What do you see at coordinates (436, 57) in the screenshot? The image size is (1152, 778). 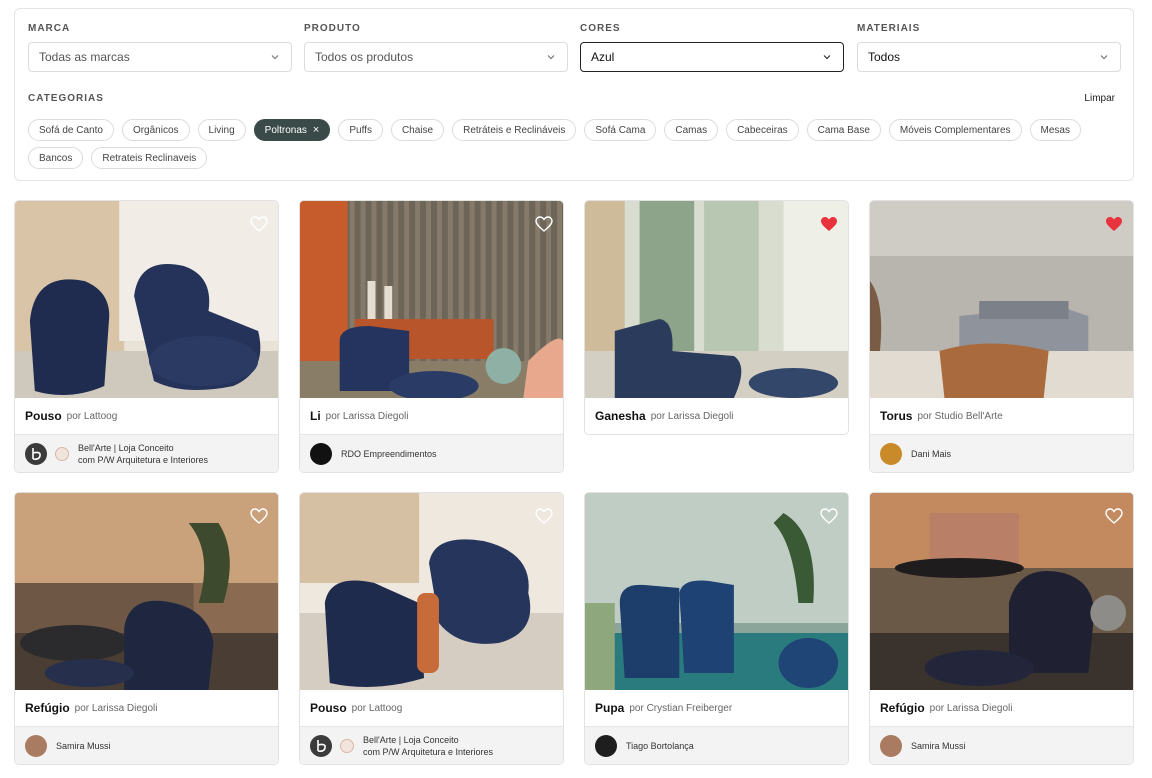 I see `product-select: Todos os produtos` at bounding box center [436, 57].